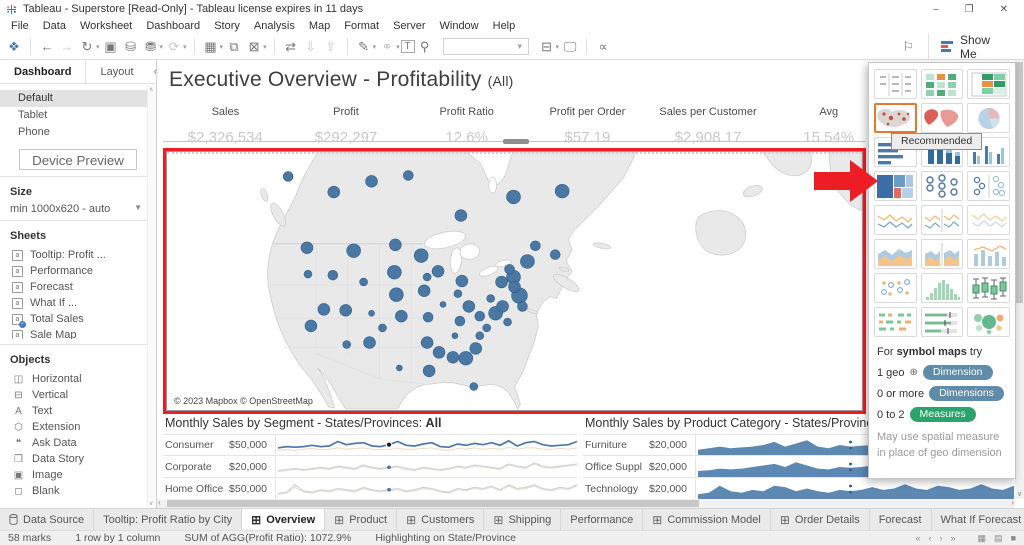 Image resolution: width=1024 pixels, height=545 pixels. What do you see at coordinates (953, 538) in the screenshot?
I see `last-story-point-icon: »` at bounding box center [953, 538].